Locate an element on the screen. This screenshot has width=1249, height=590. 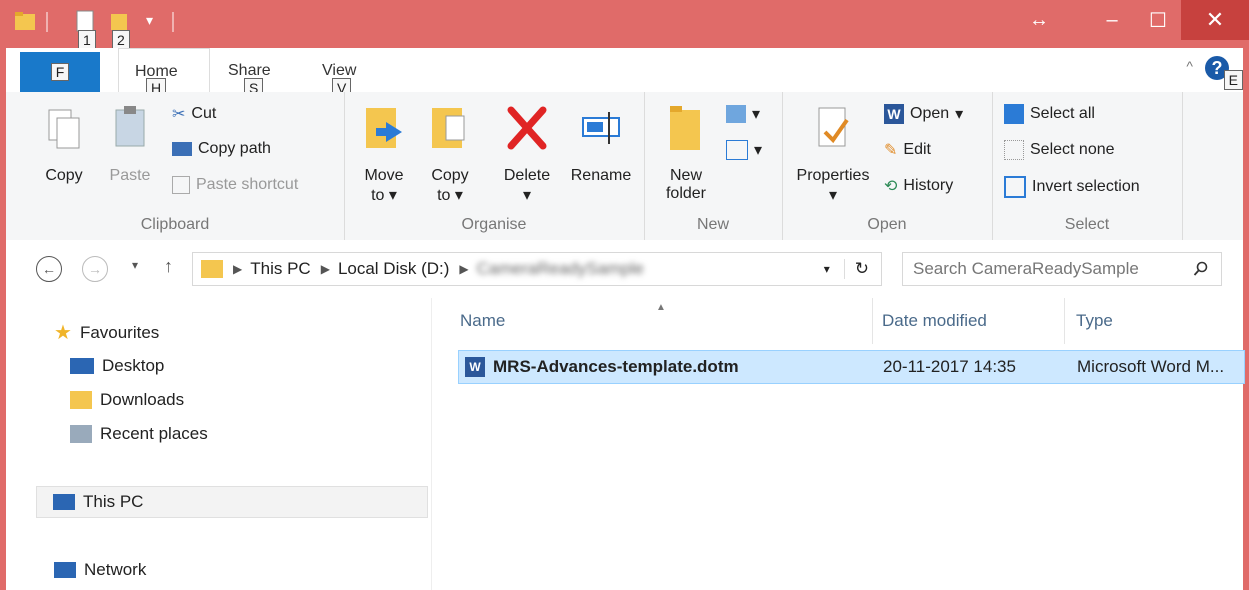
resize-icon: ↔ is located at coordinates (1039, 20).